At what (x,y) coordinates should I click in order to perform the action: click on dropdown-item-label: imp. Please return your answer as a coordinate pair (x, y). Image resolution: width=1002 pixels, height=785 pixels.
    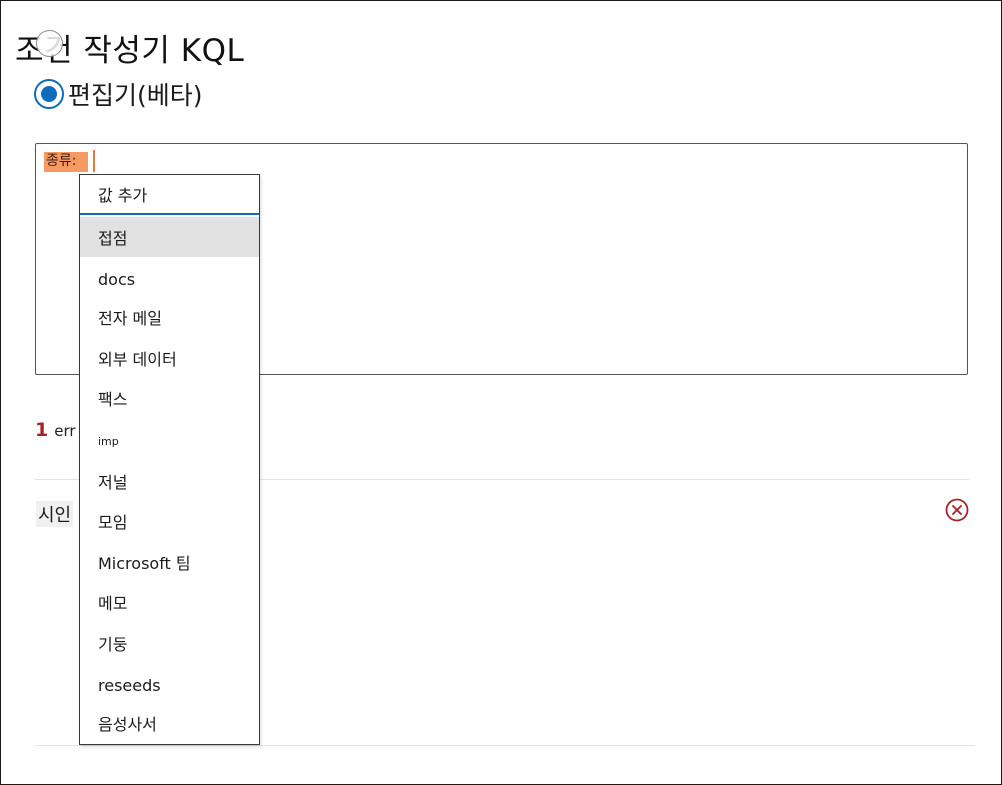
    Looking at the image, I should click on (108, 441).